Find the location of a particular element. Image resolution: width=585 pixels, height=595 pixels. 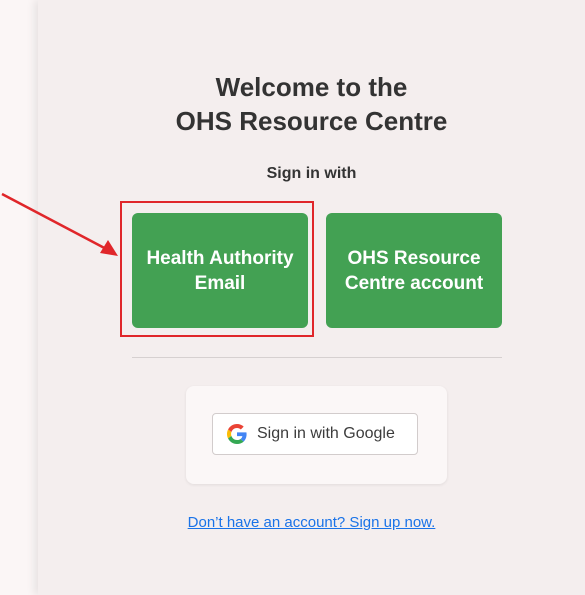

sign-up-link: Don’t have an account? Sign up now. is located at coordinates (311, 522).